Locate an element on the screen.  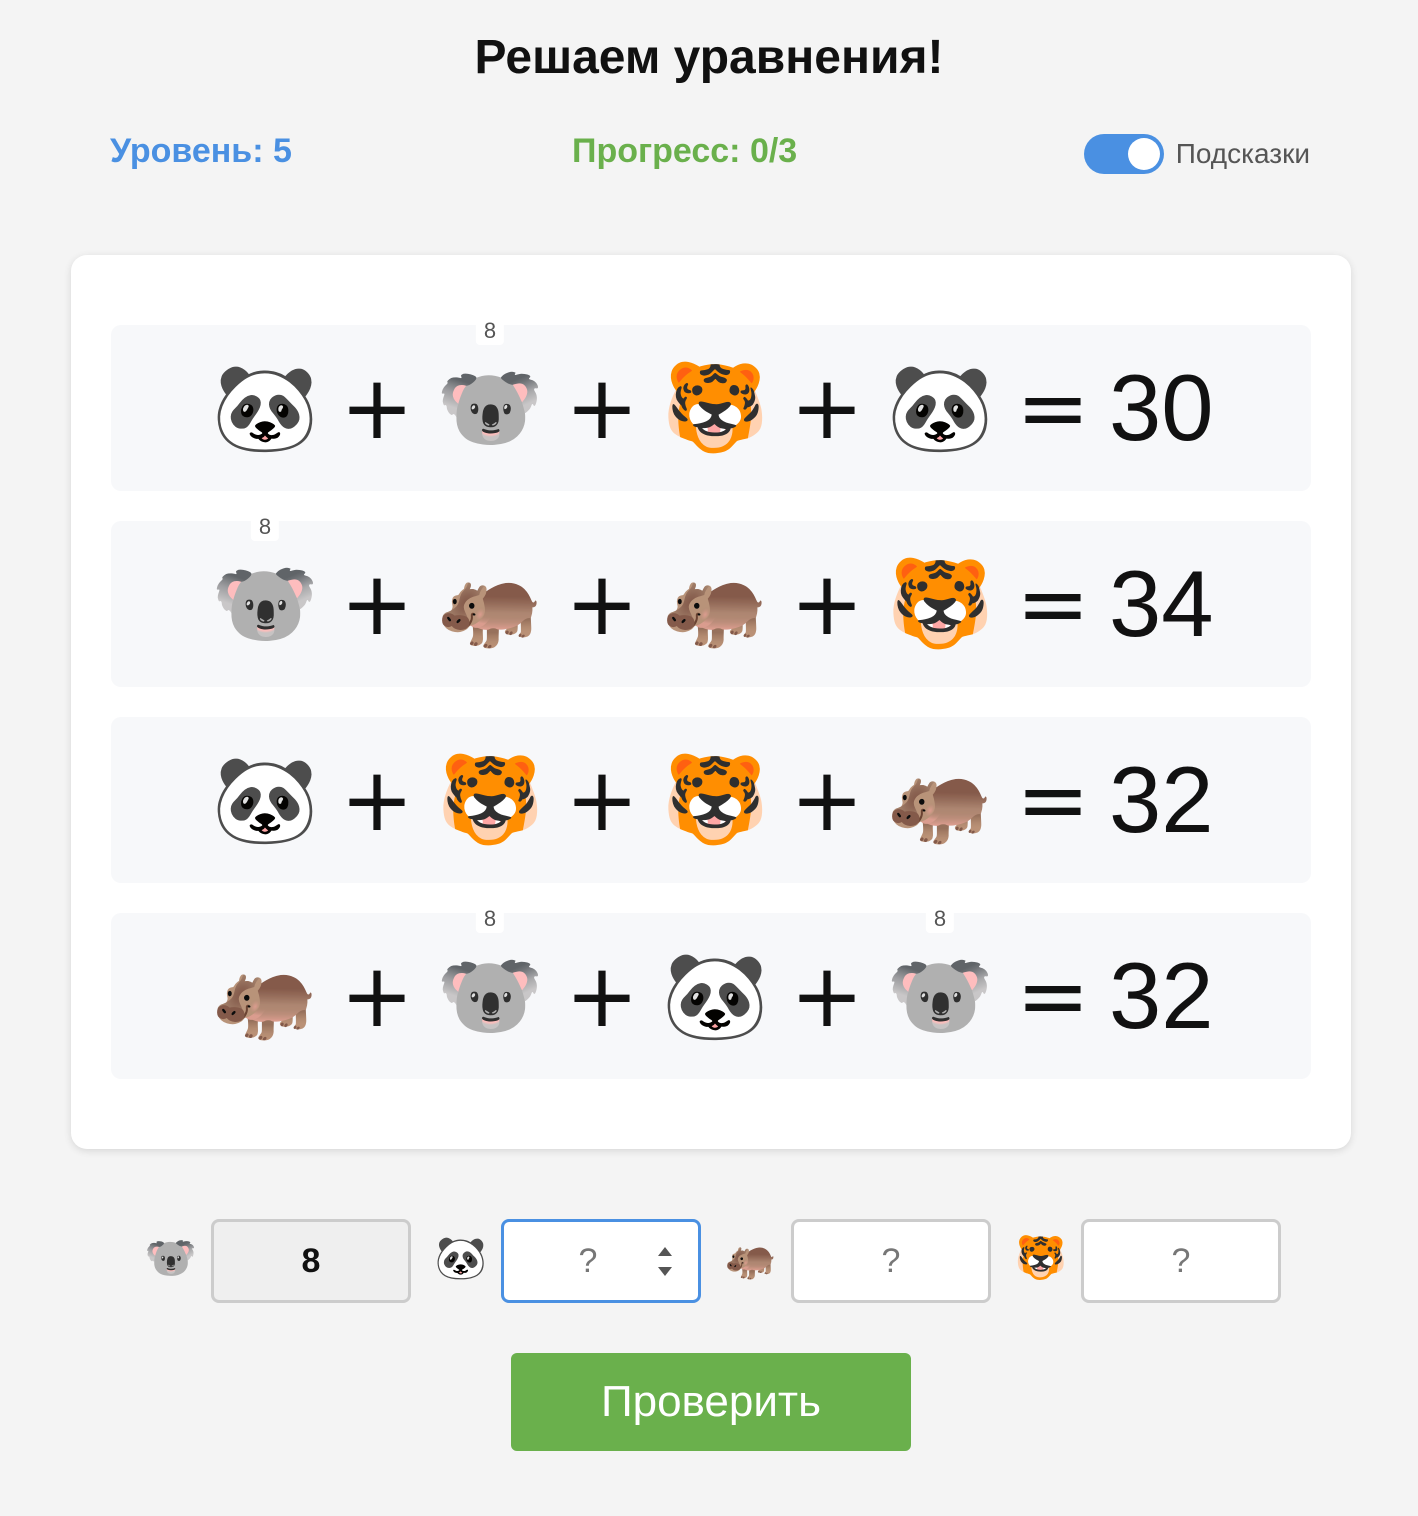
koala-answer-input is located at coordinates (311, 1261).